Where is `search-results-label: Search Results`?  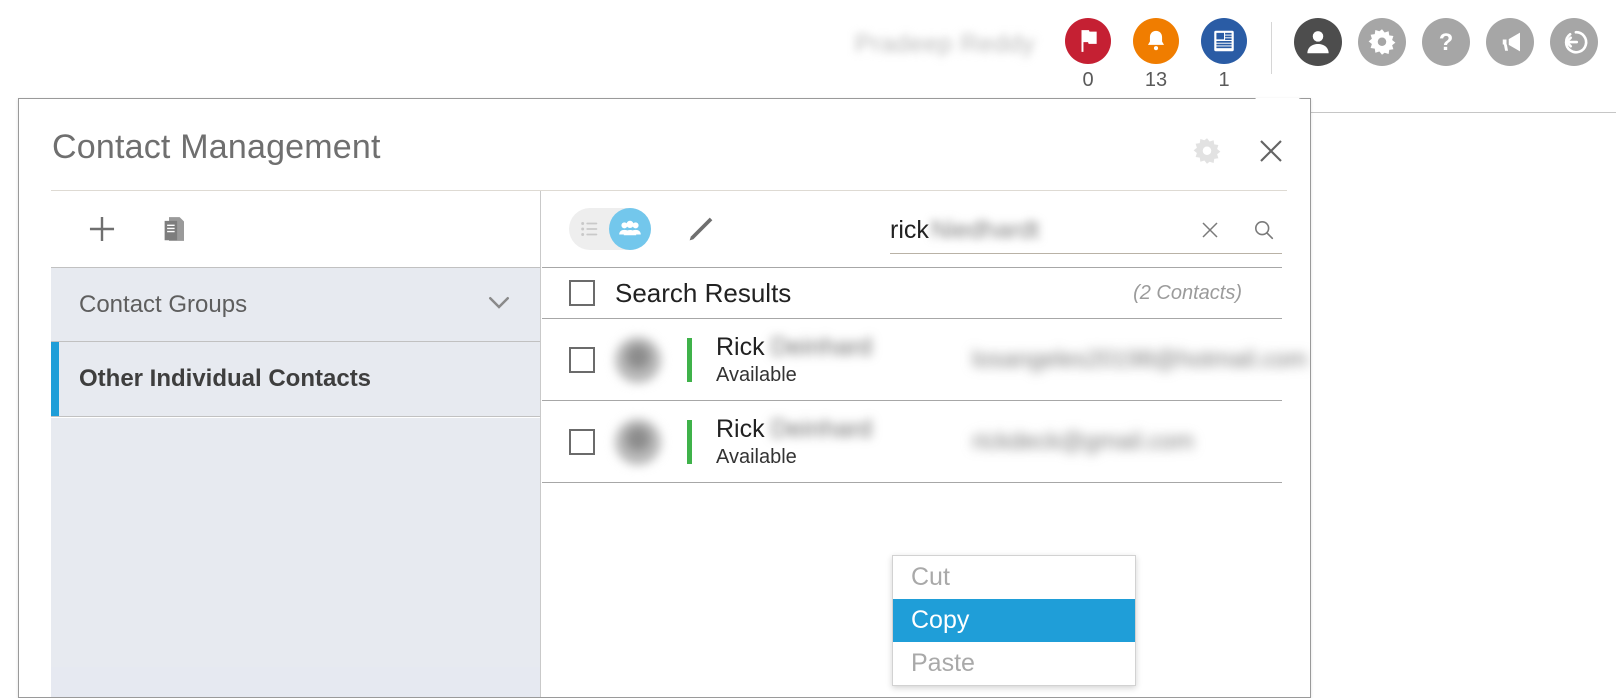 search-results-label: Search Results is located at coordinates (703, 292).